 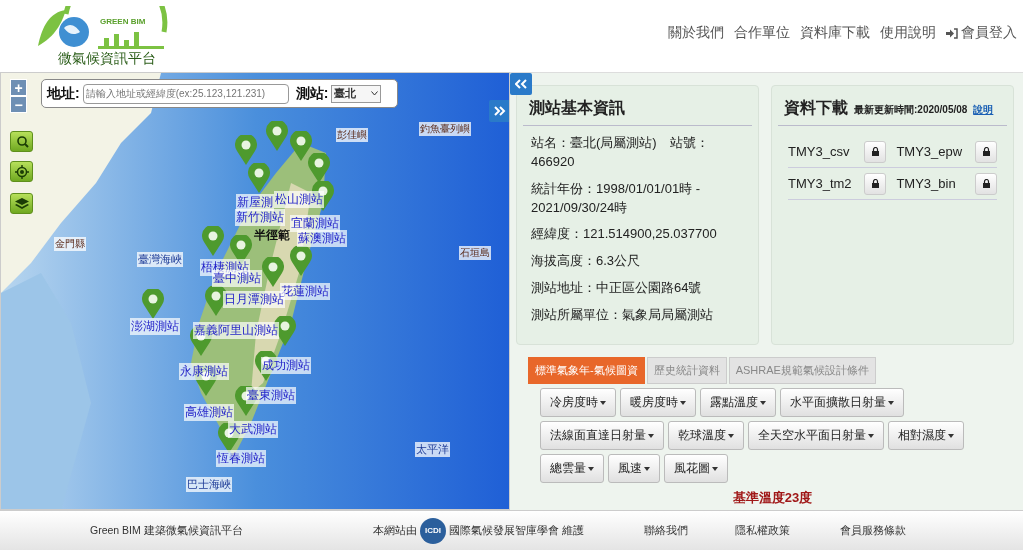 What do you see at coordinates (842, 402) in the screenshot?
I see `chart-dropdown-button: 水平面擴散日射量` at bounding box center [842, 402].